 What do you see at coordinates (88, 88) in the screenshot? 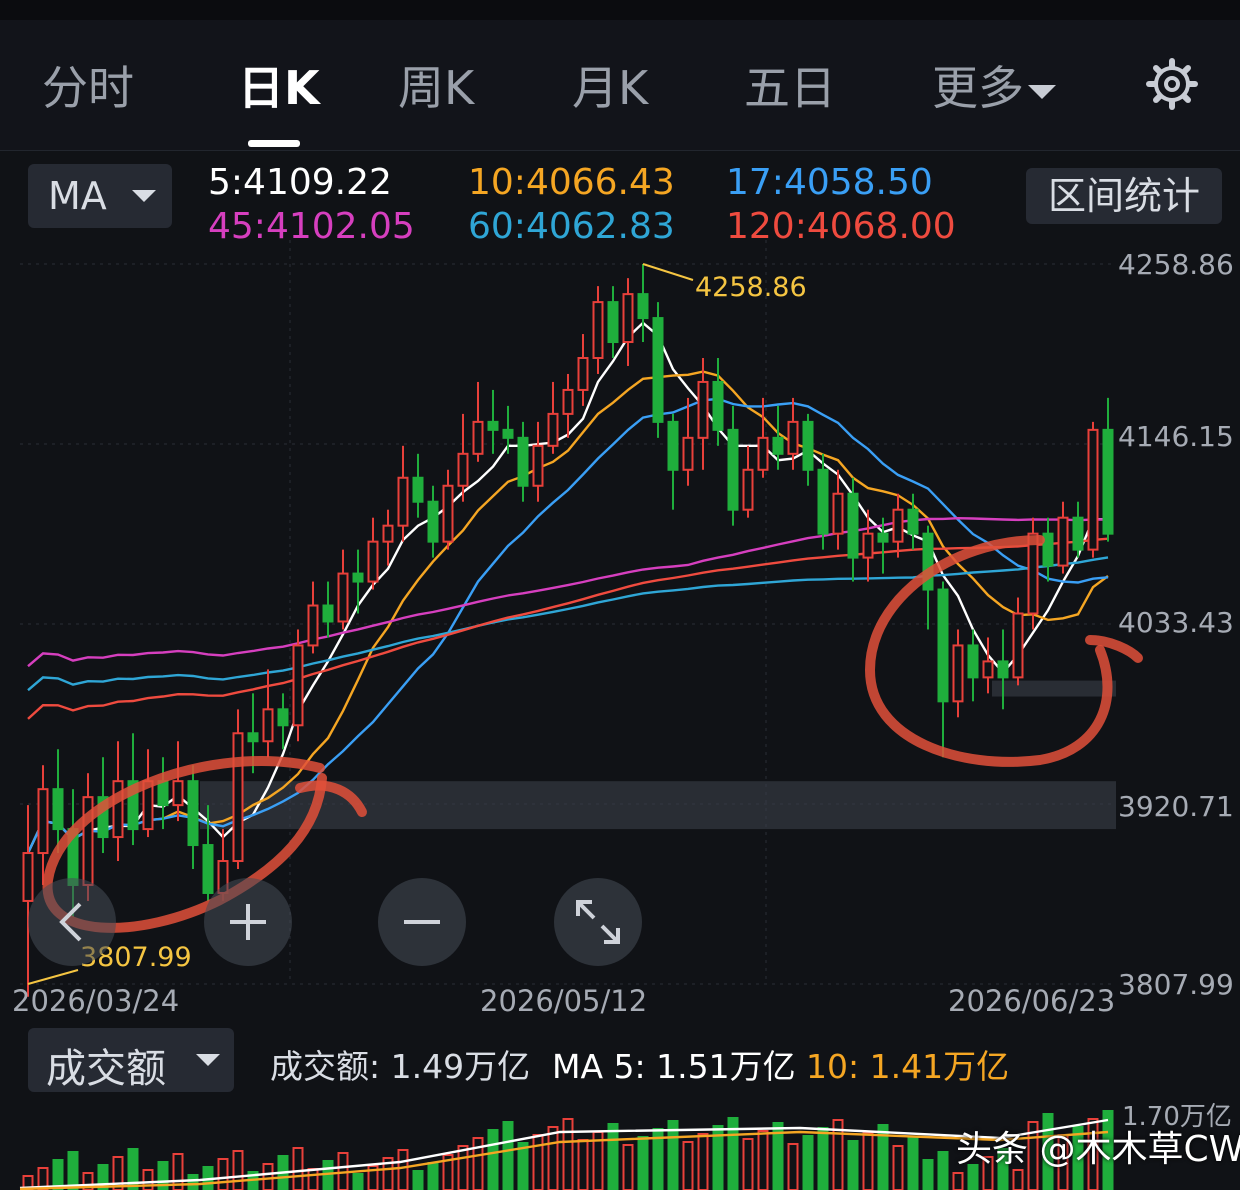
I see `tab-intraday: 分时` at bounding box center [88, 88].